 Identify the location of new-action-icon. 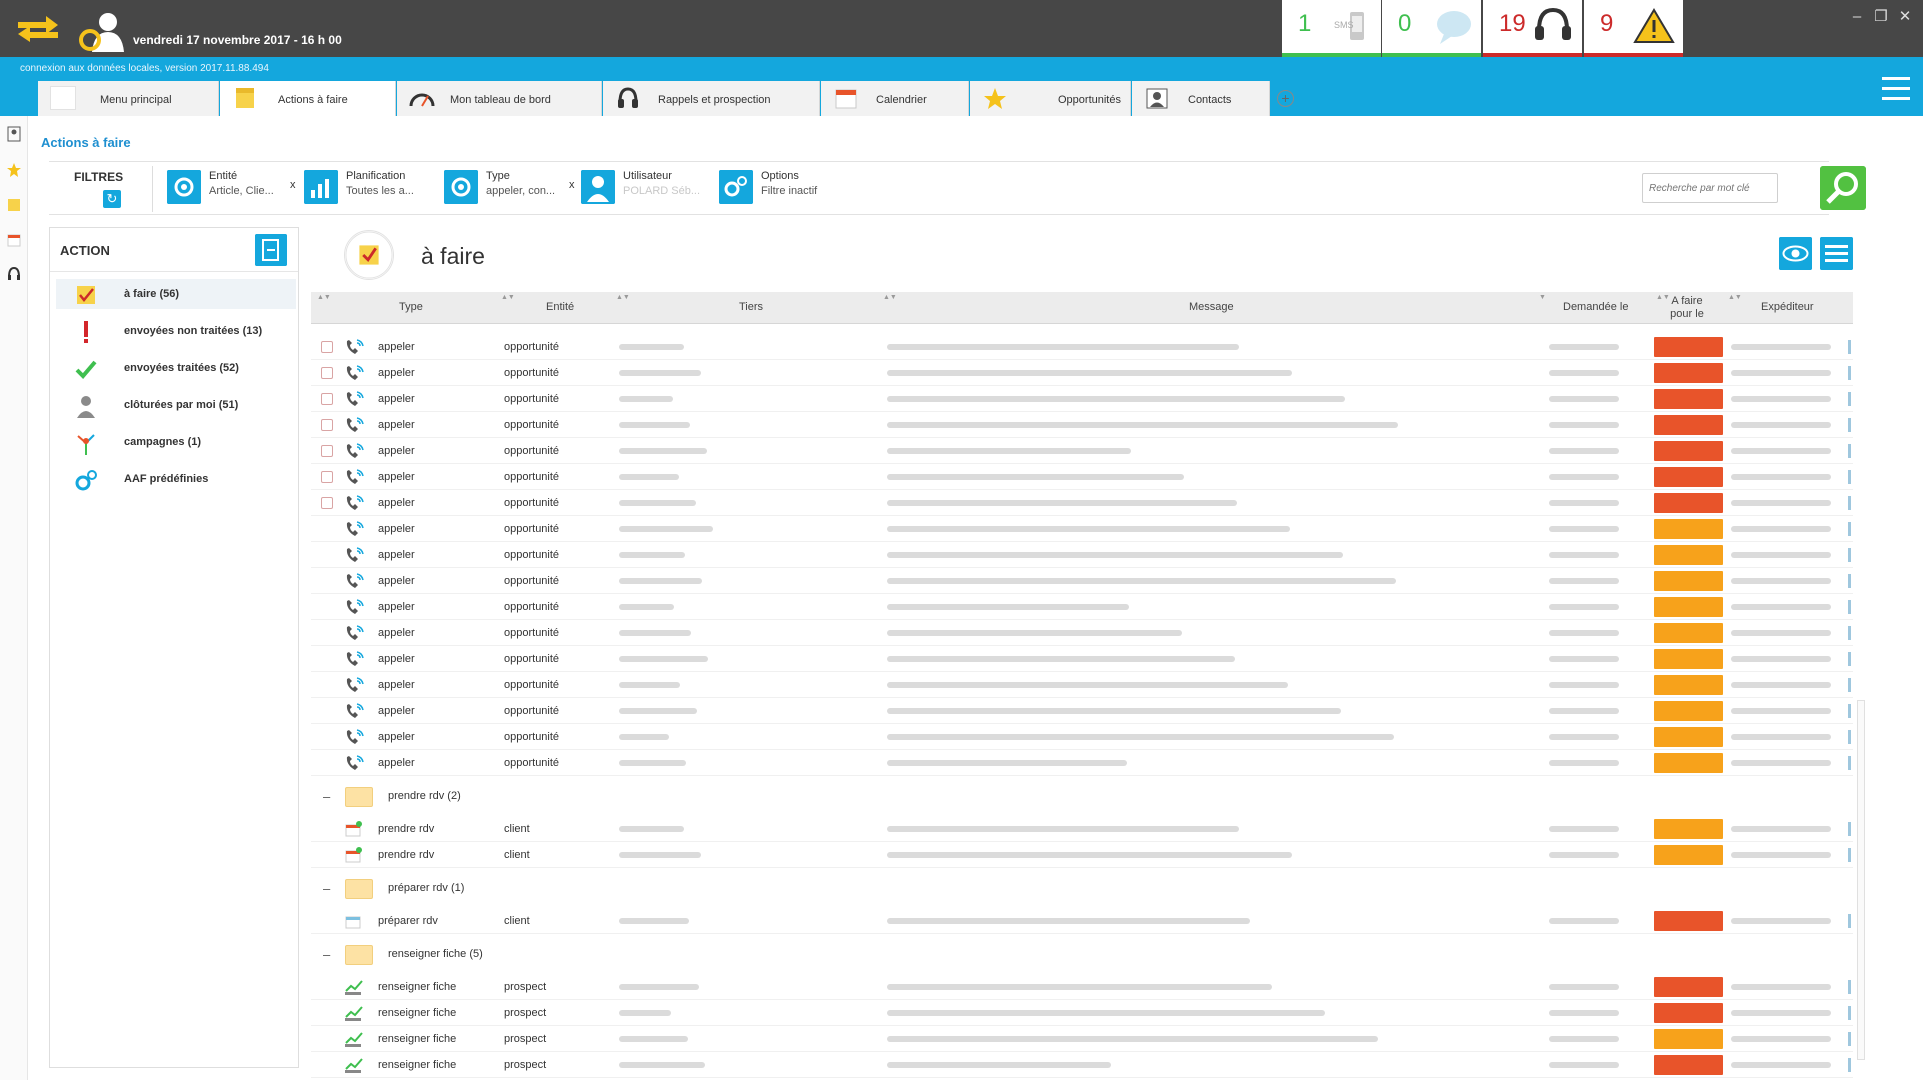
(271, 250).